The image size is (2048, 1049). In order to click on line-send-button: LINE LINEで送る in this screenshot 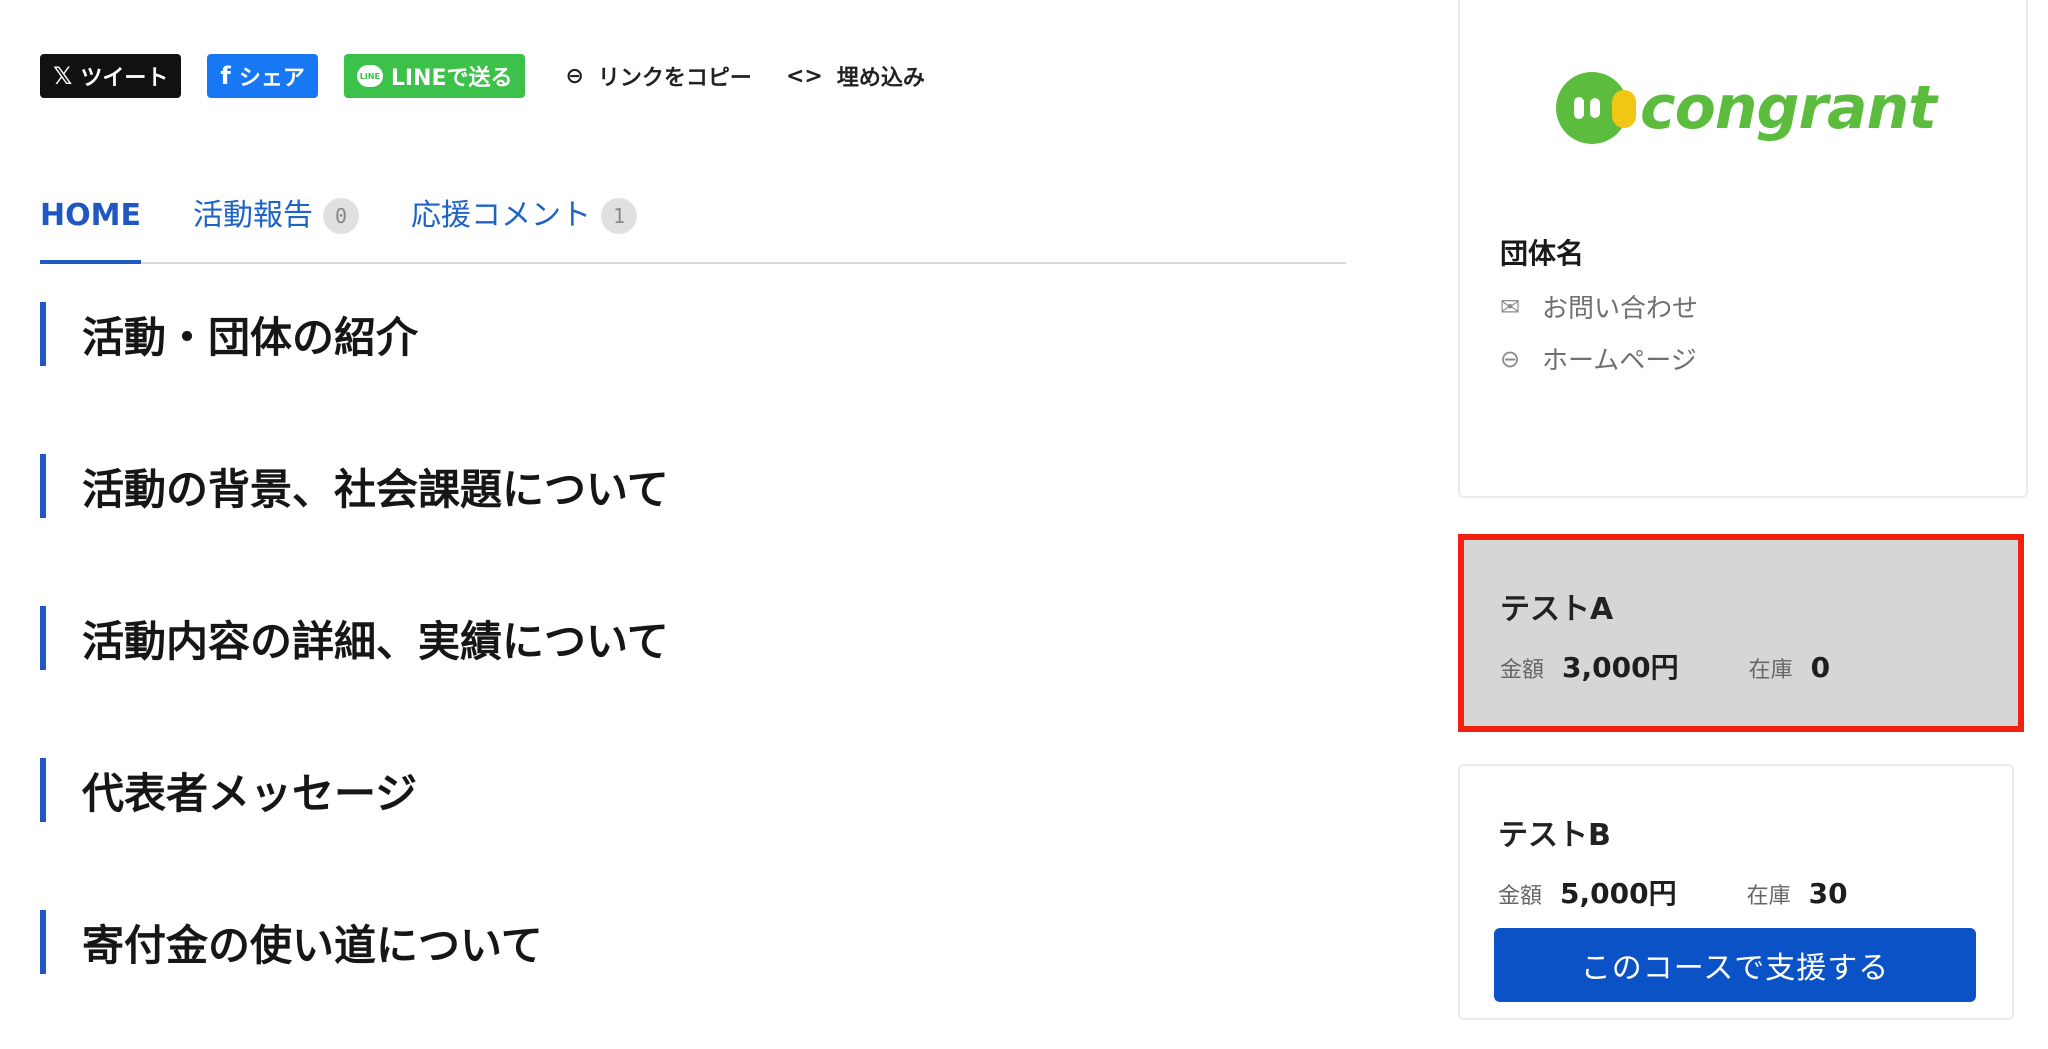, I will do `click(434, 76)`.